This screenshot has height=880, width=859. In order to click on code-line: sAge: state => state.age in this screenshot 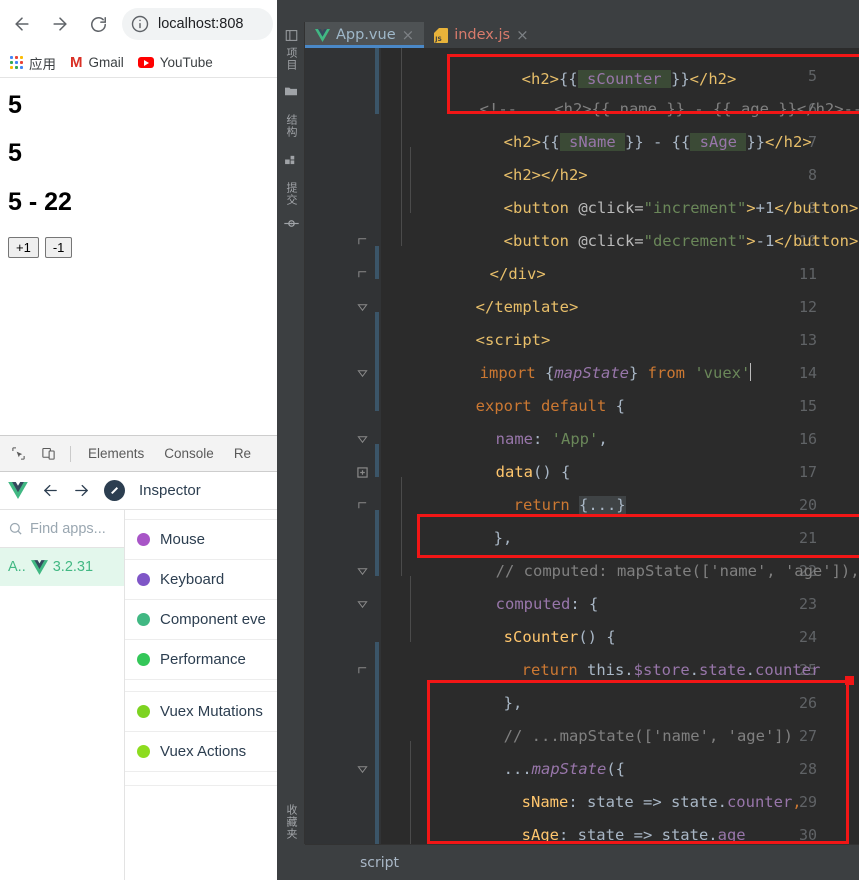, I will do `click(596, 815)`.